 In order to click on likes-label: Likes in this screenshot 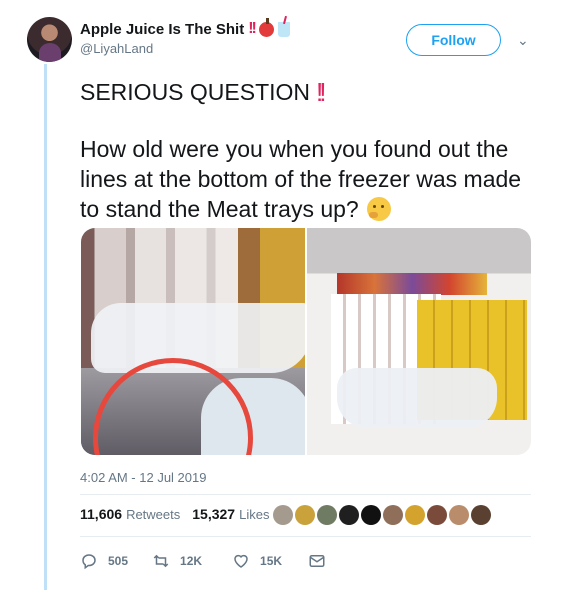, I will do `click(254, 514)`.